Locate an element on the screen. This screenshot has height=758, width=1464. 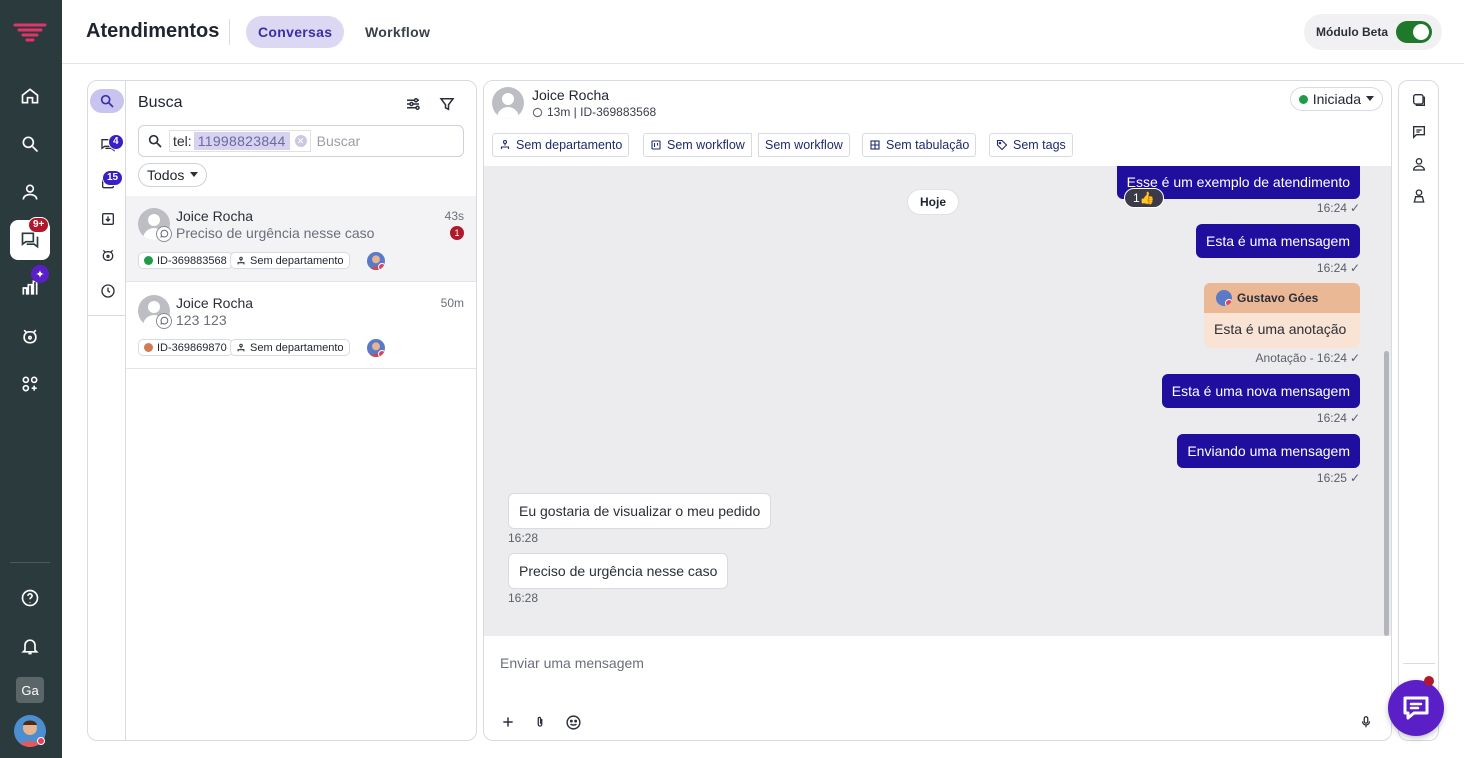
annotation-author: Gustavo Góes is located at coordinates (1278, 298).